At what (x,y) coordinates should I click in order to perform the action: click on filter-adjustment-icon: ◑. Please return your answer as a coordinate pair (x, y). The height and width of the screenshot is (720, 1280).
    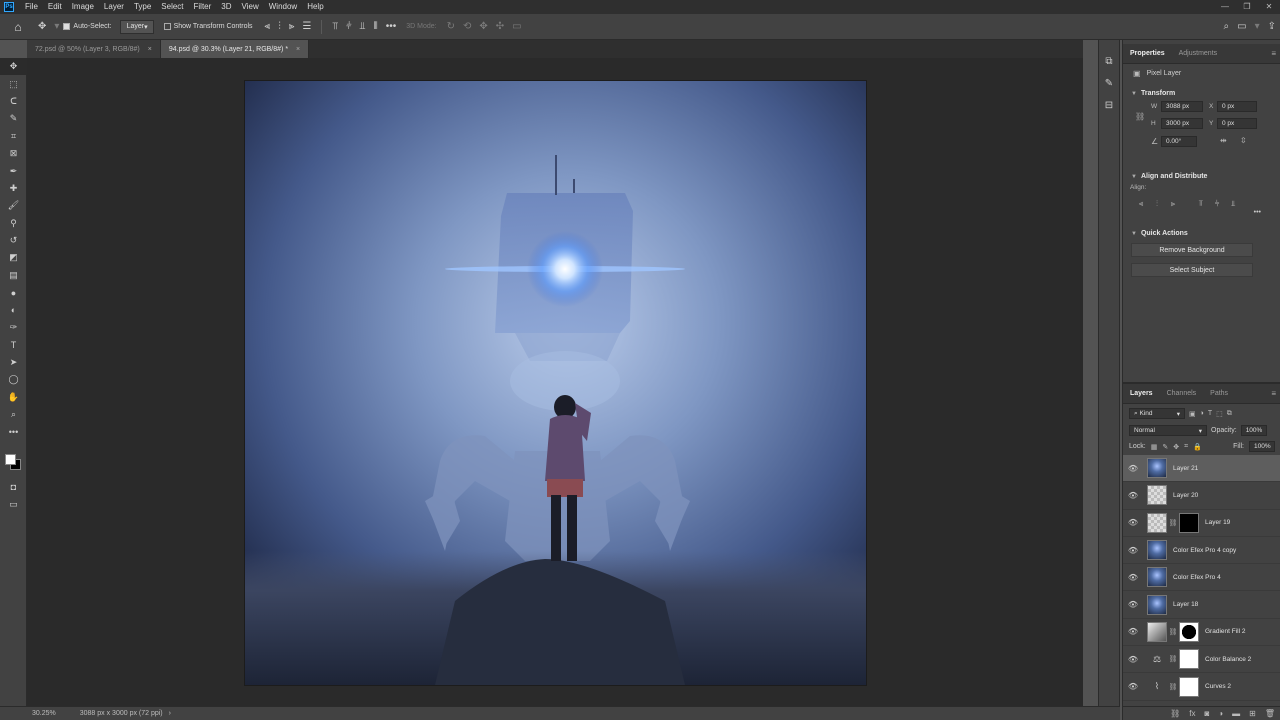
    Looking at the image, I should click on (1202, 413).